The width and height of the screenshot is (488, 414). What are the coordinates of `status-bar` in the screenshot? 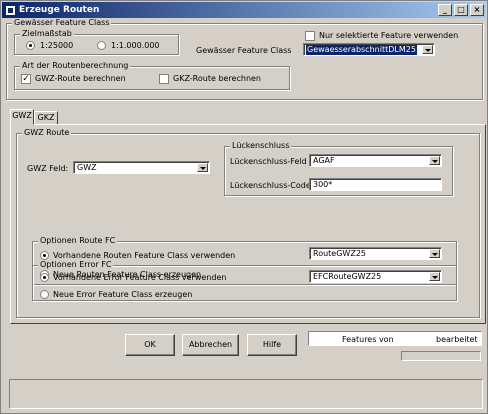 It's located at (246, 394).